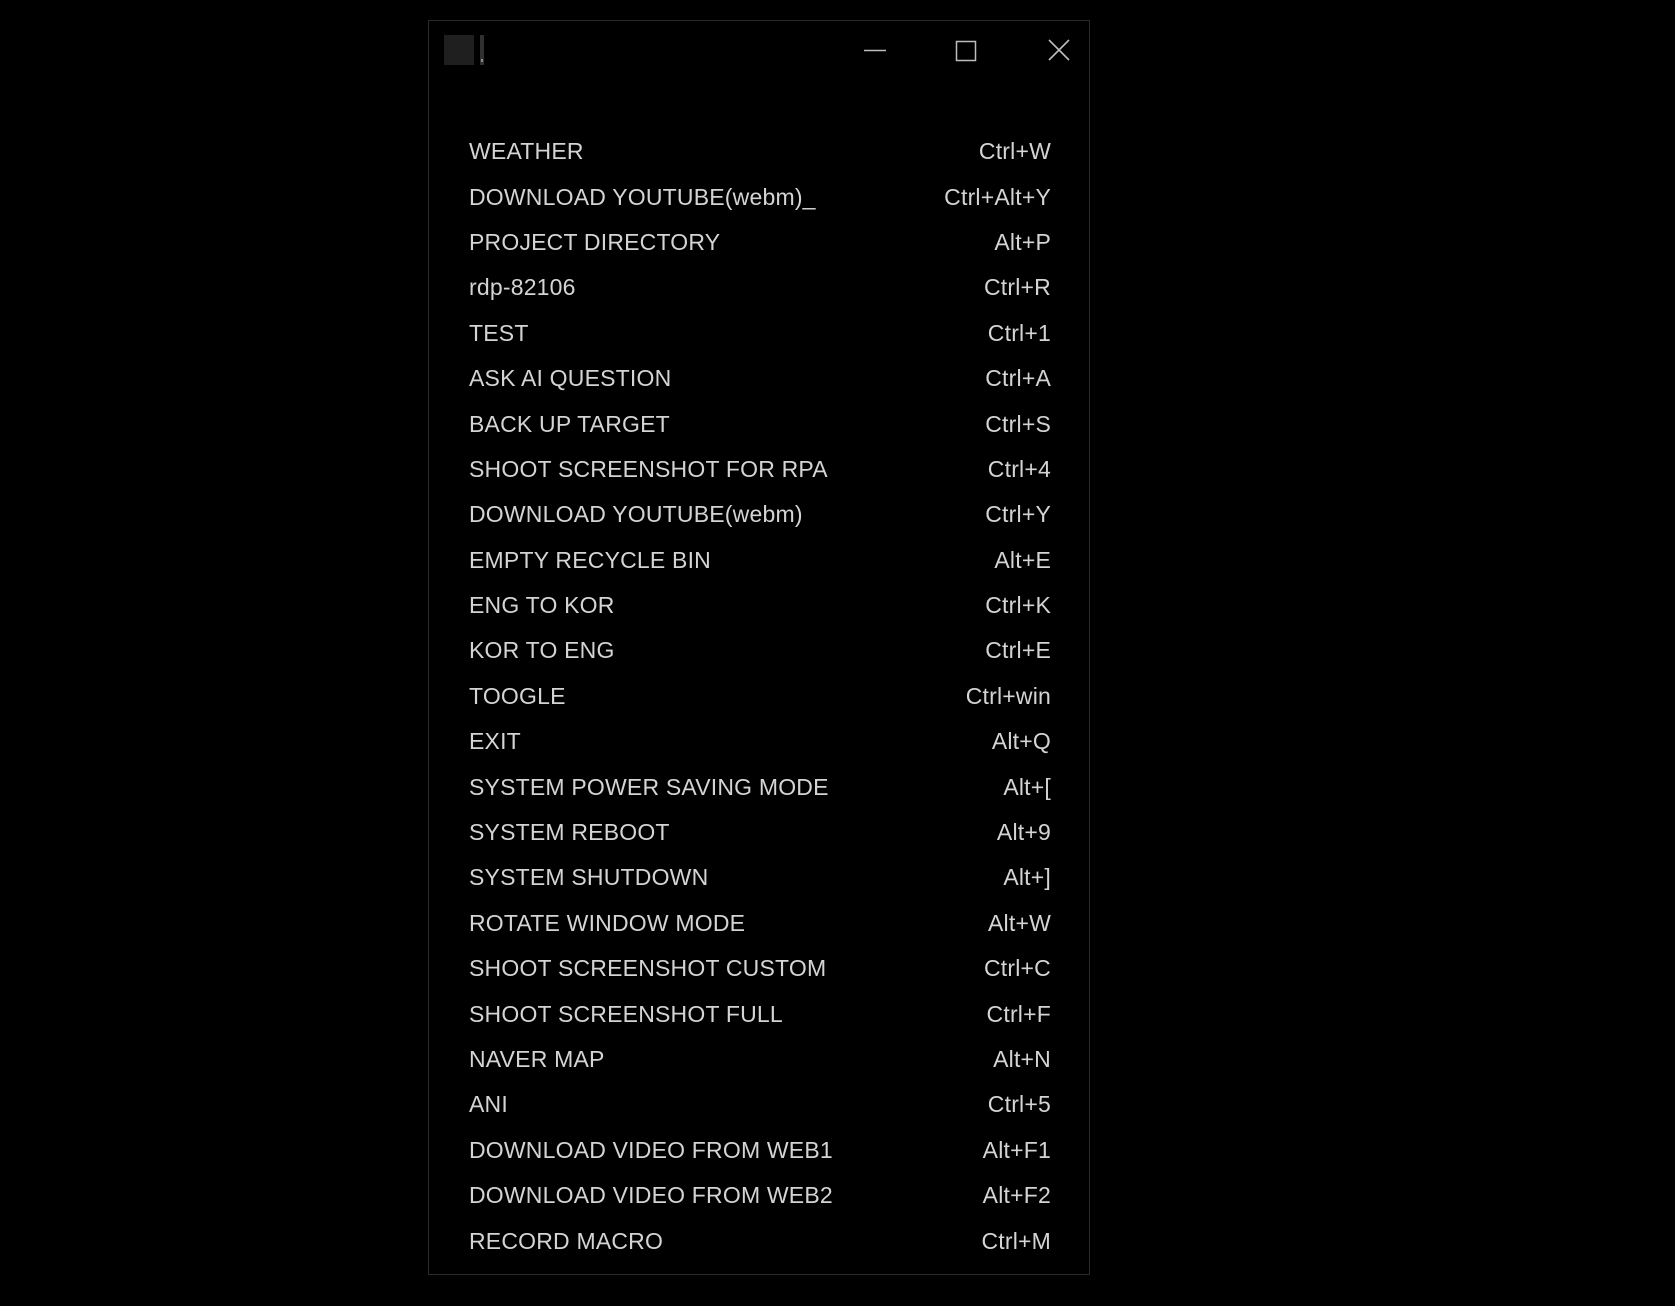 This screenshot has width=1675, height=1306. I want to click on menu-item-label: ANI, so click(488, 1104).